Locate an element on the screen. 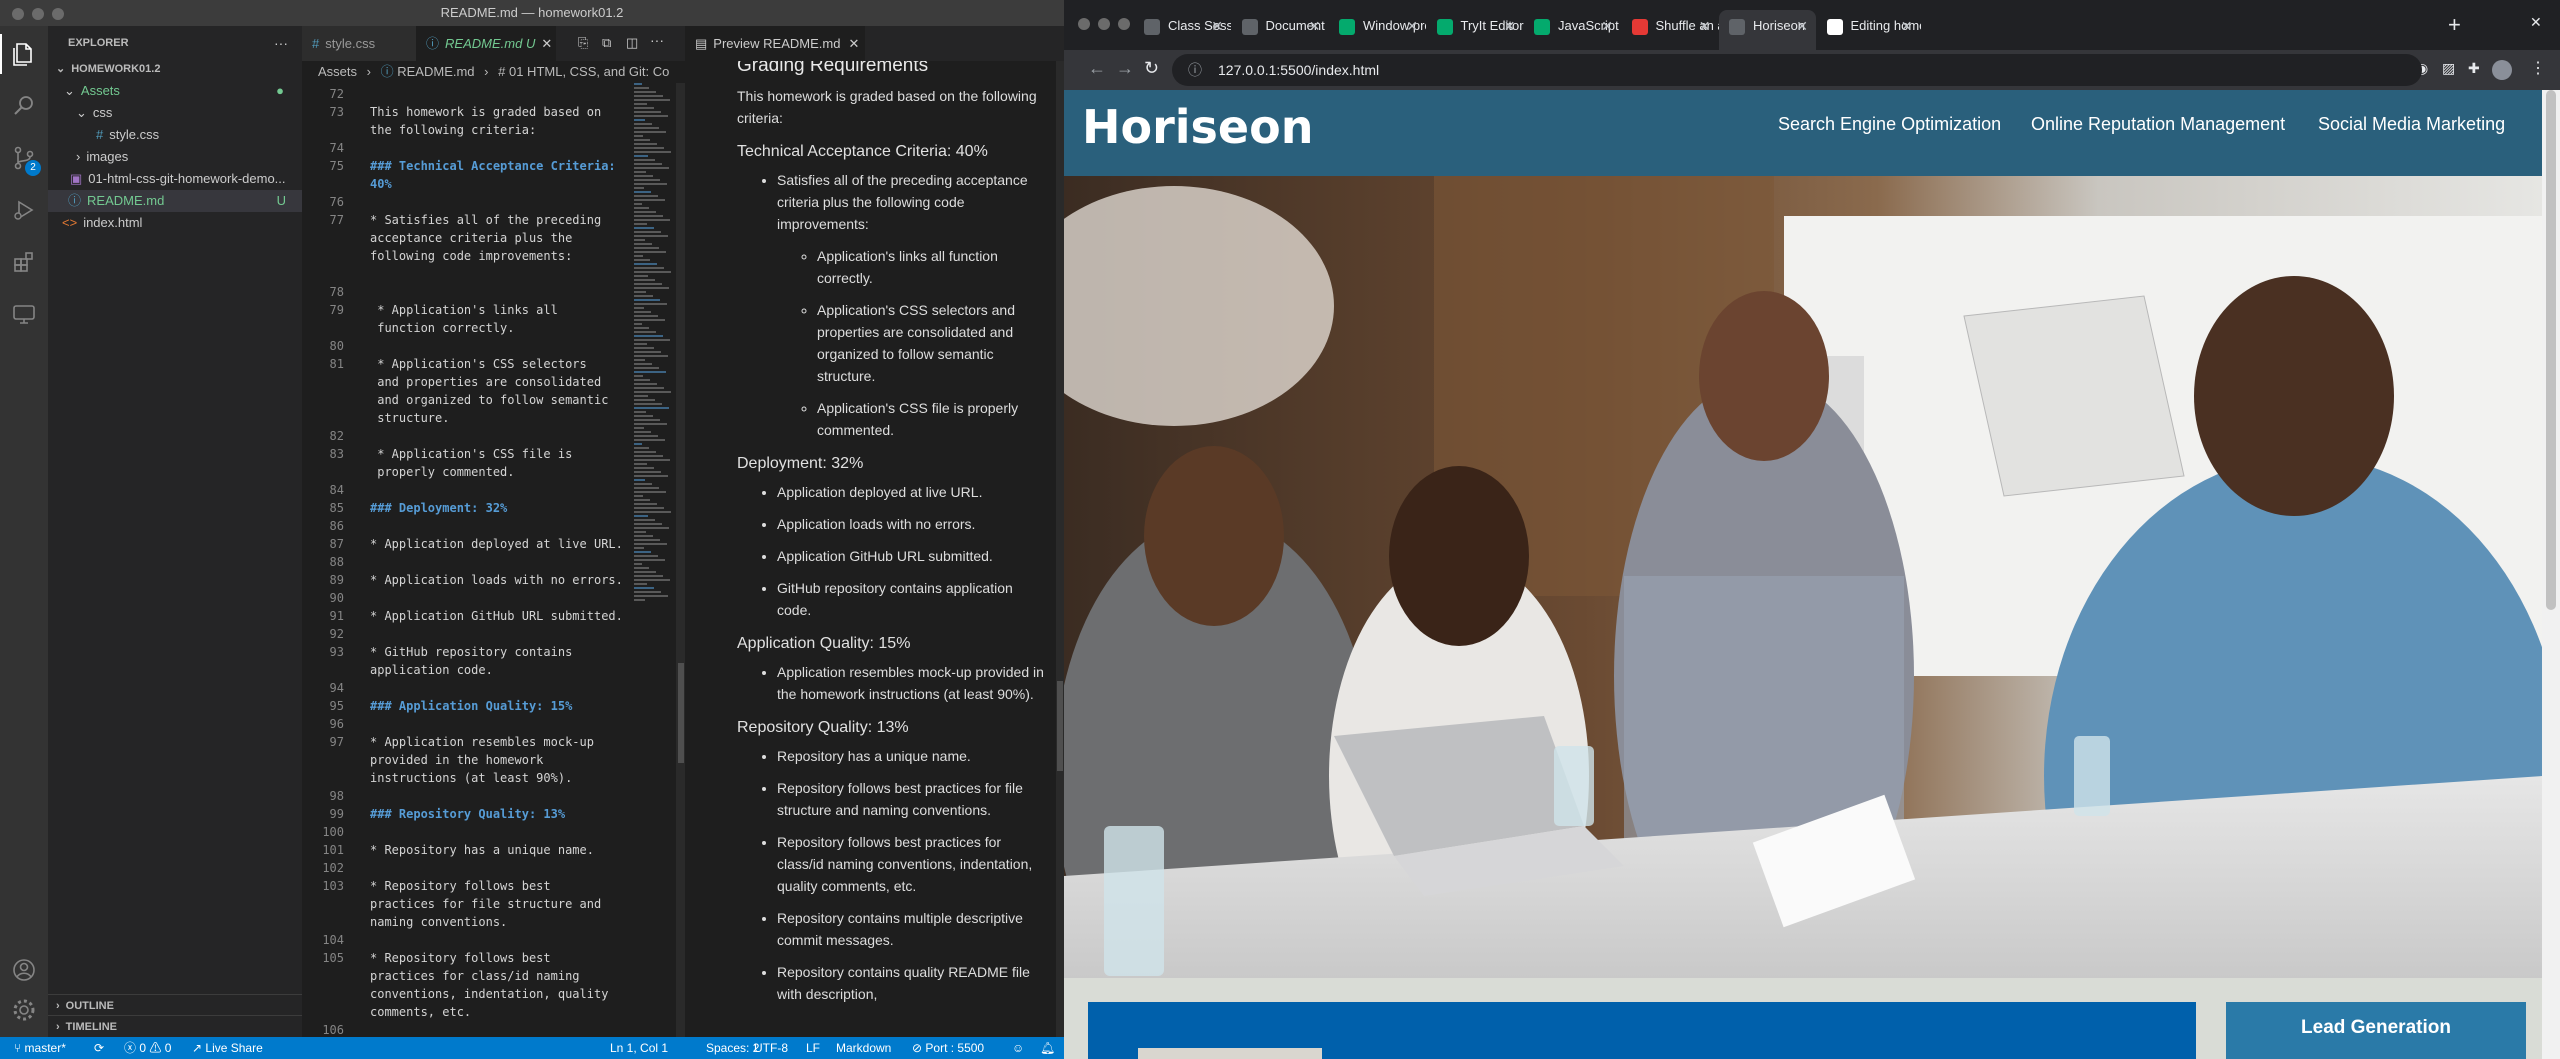 The width and height of the screenshot is (2560, 1059). menu-kebab-icon: ⋮ is located at coordinates (2538, 68).